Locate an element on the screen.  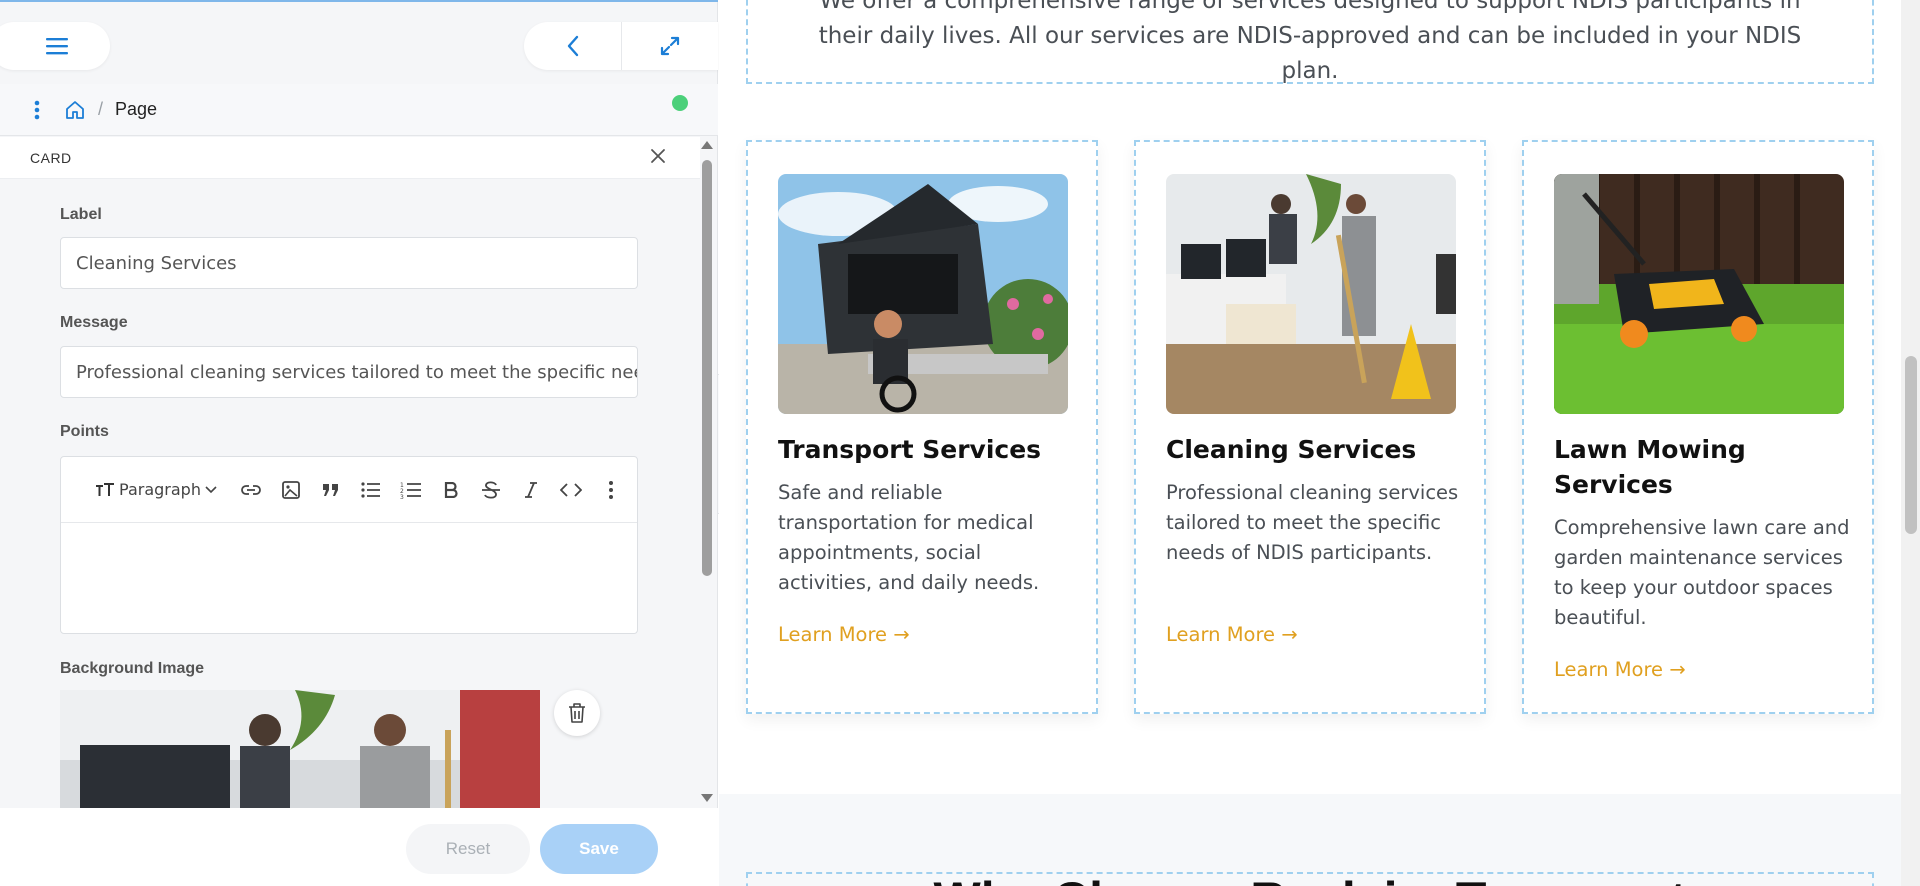
editor-topbar is located at coordinates (359, 42).